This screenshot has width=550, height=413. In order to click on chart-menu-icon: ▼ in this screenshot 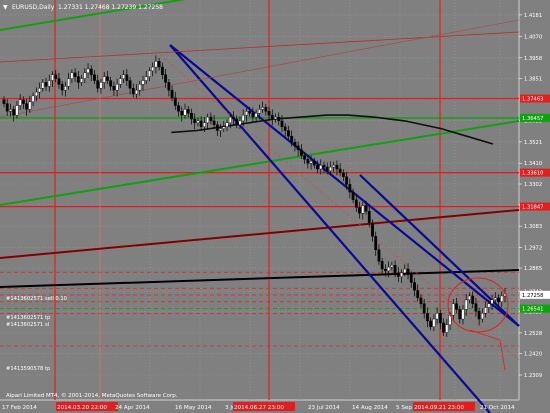, I will do `click(5, 7)`.